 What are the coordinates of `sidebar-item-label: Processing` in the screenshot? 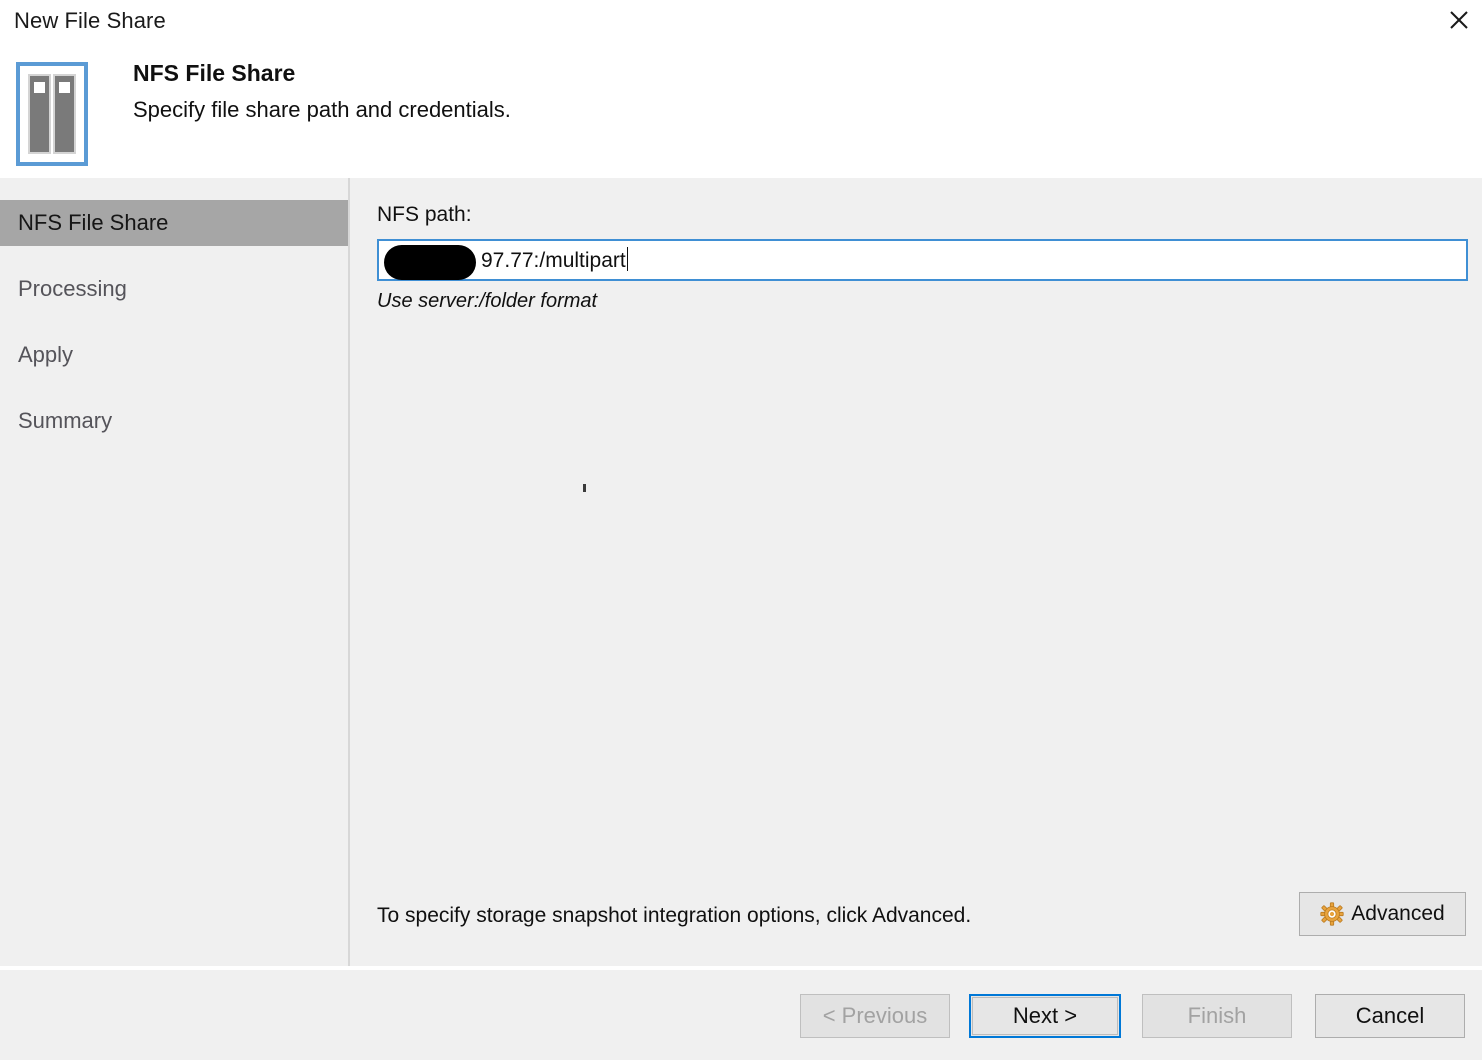 It's located at (72, 288).